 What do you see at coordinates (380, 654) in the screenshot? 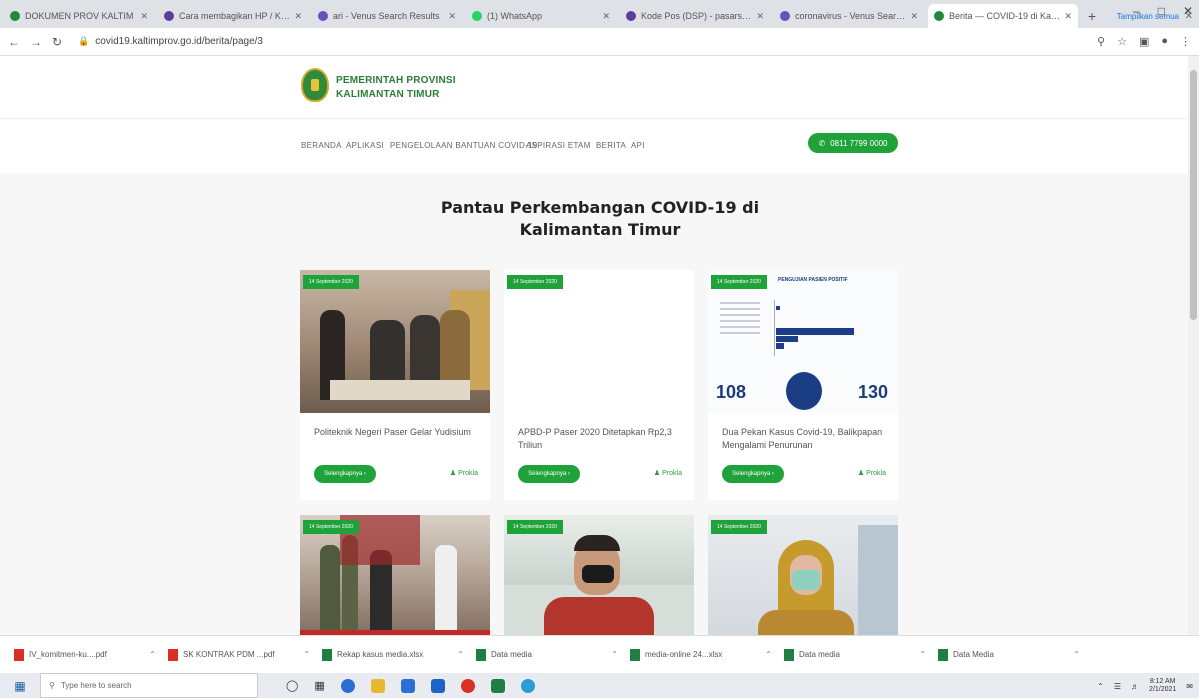
I see `download-filename: Rekap kasus media.xlsx` at bounding box center [380, 654].